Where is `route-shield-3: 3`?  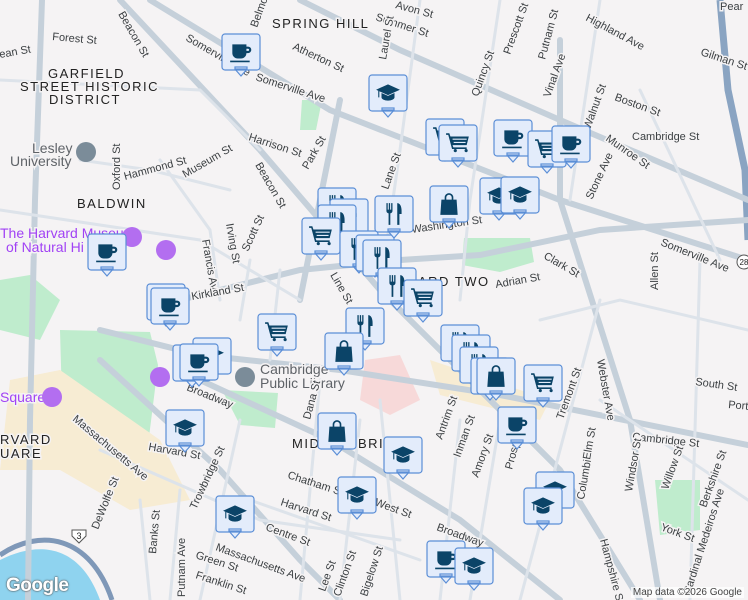 route-shield-3: 3 is located at coordinates (79, 536).